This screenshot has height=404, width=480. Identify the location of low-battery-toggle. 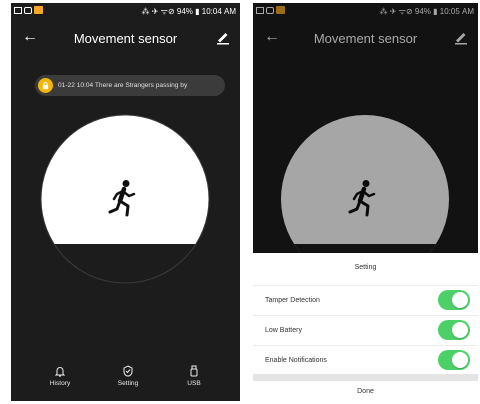
(454, 330).